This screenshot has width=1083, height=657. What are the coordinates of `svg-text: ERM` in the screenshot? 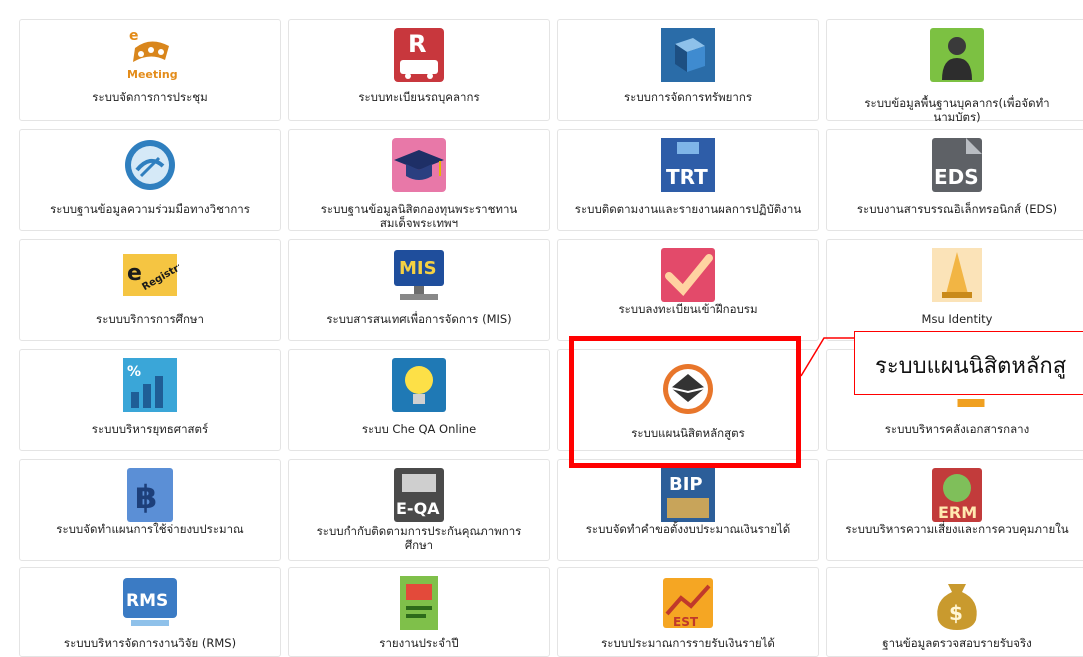 It's located at (957, 512).